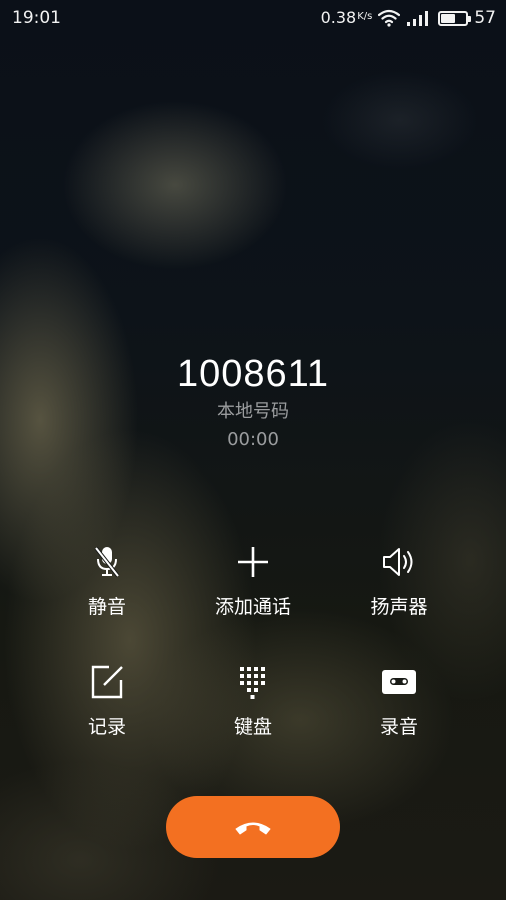 The height and width of the screenshot is (900, 506). Describe the element at coordinates (252, 607) in the screenshot. I see `add-call-label: 添加通话` at that location.